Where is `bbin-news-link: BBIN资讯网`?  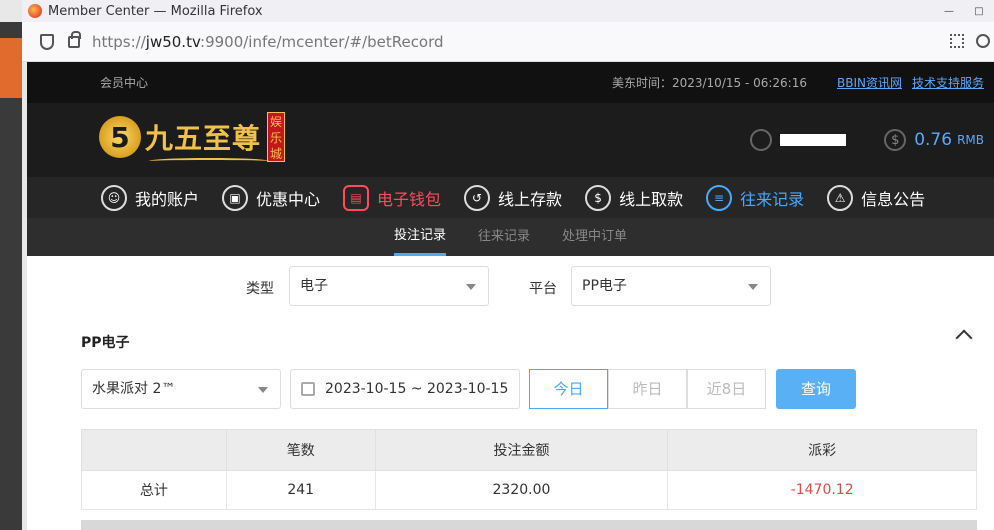
bbin-news-link: BBIN资讯网 is located at coordinates (869, 82).